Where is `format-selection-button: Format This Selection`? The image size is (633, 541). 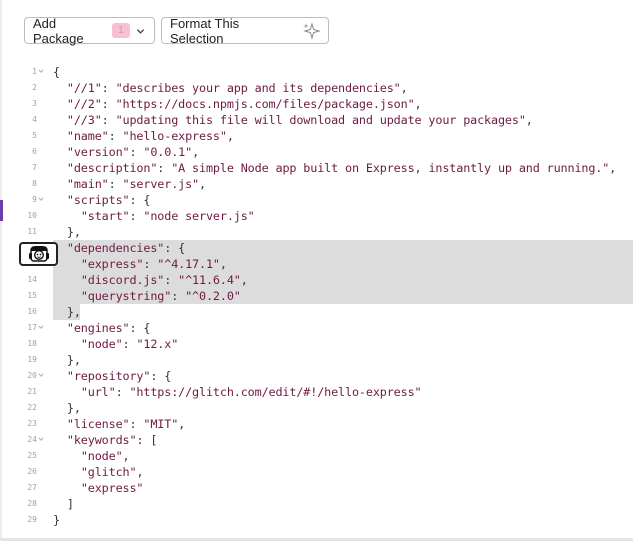
format-selection-button: Format This Selection is located at coordinates (245, 31).